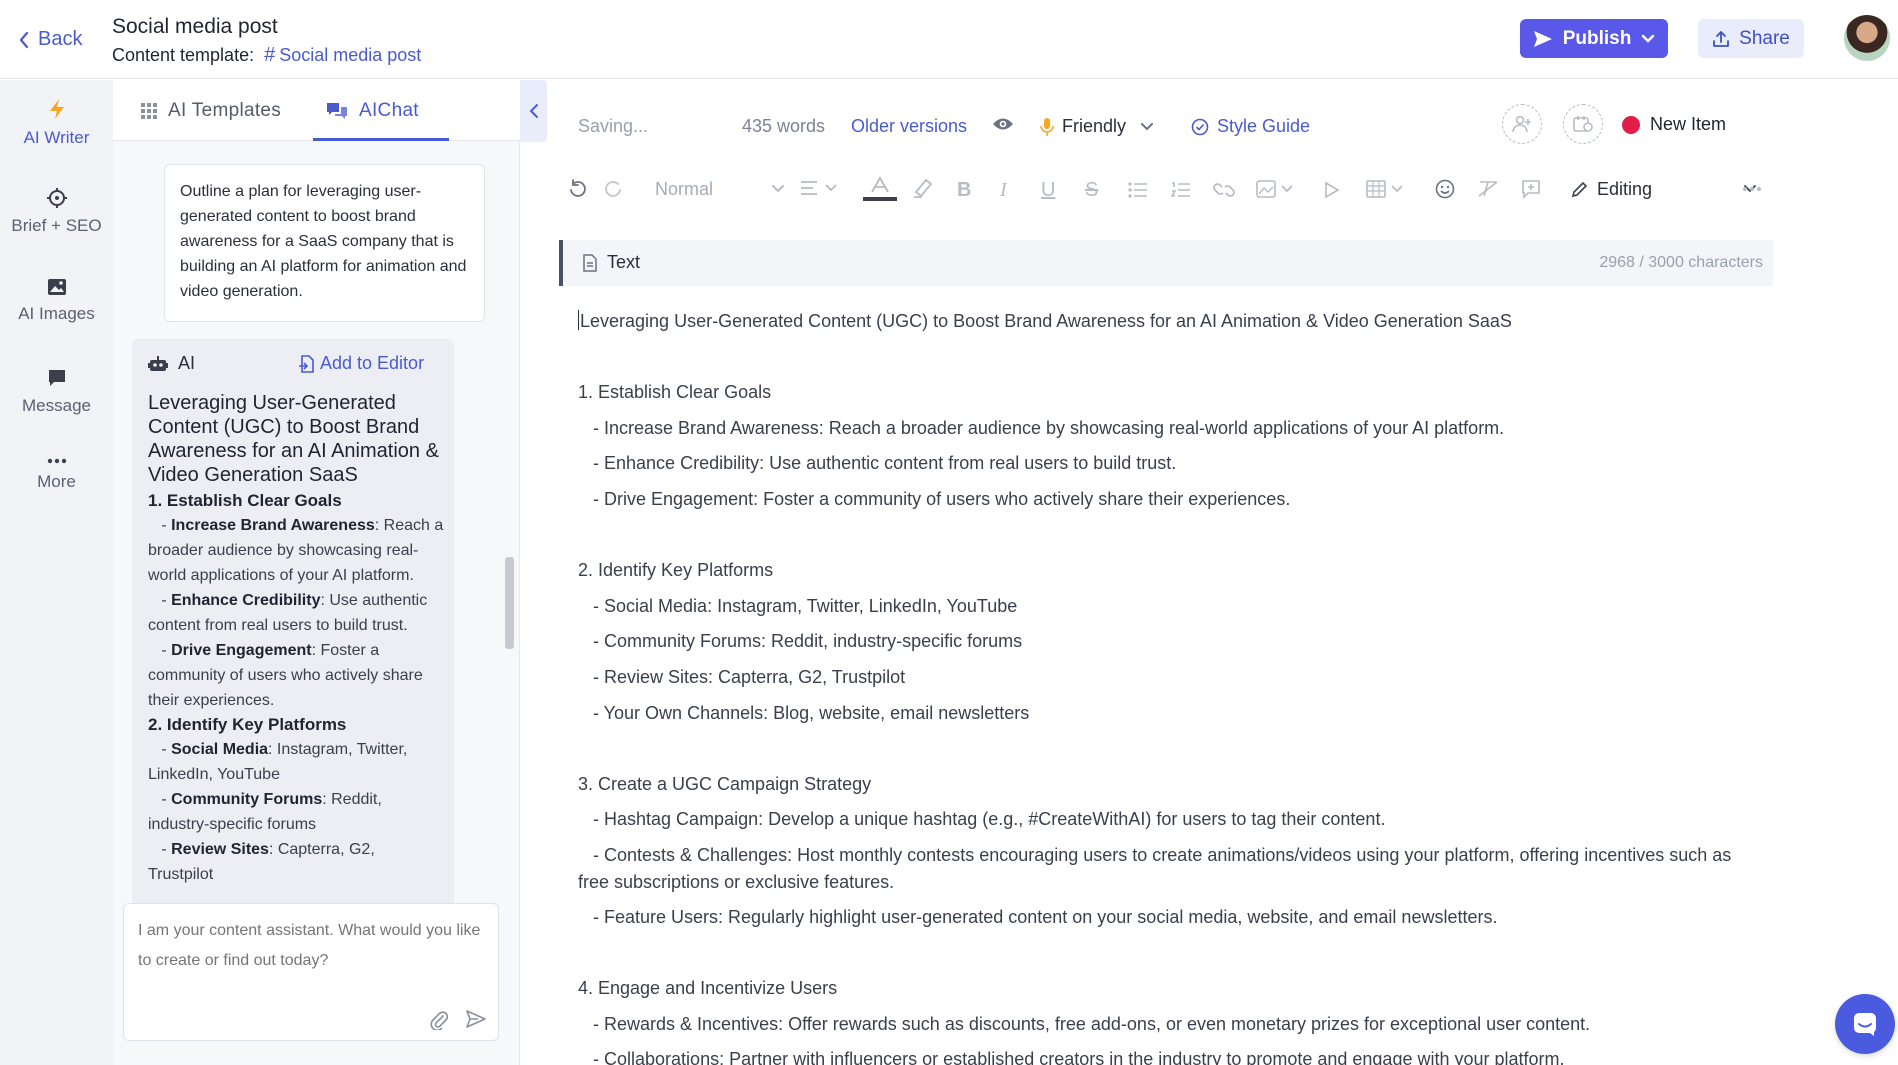 Image resolution: width=1898 pixels, height=1065 pixels. What do you see at coordinates (1200, 127) in the screenshot?
I see `check-circle-icon` at bounding box center [1200, 127].